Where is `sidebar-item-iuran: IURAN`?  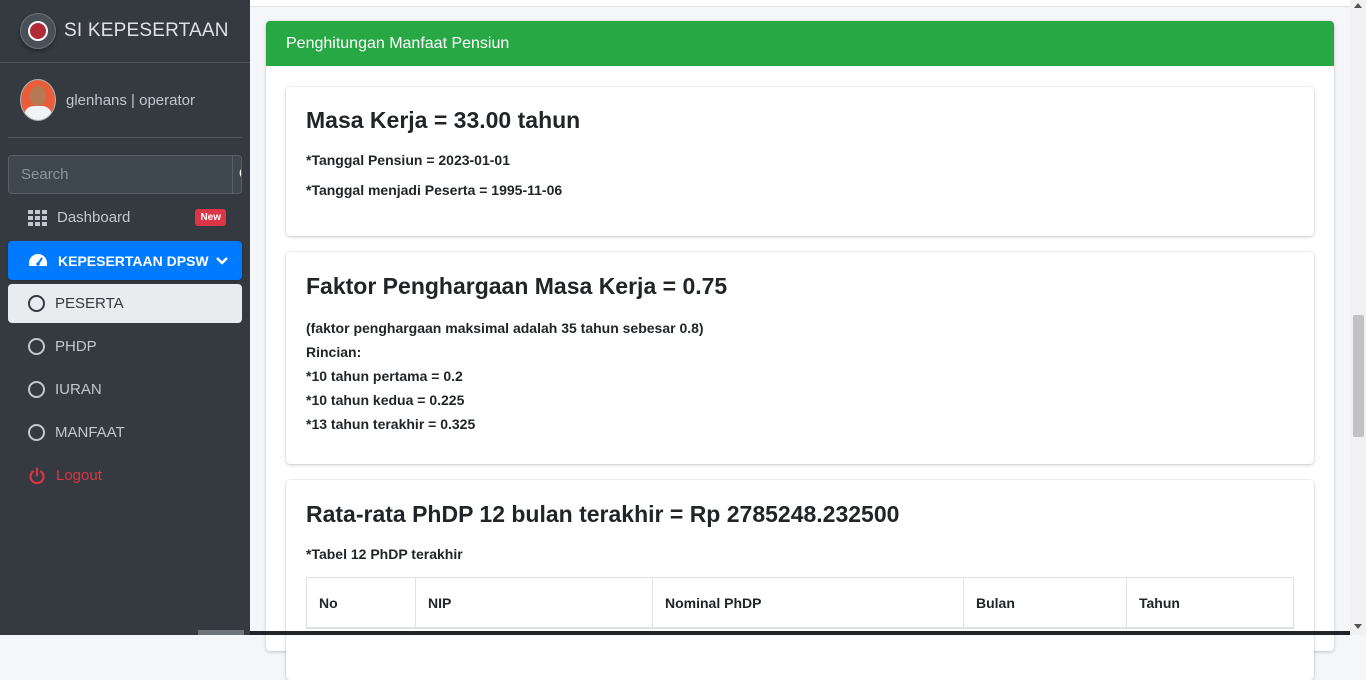 sidebar-item-iuran: IURAN is located at coordinates (125, 389).